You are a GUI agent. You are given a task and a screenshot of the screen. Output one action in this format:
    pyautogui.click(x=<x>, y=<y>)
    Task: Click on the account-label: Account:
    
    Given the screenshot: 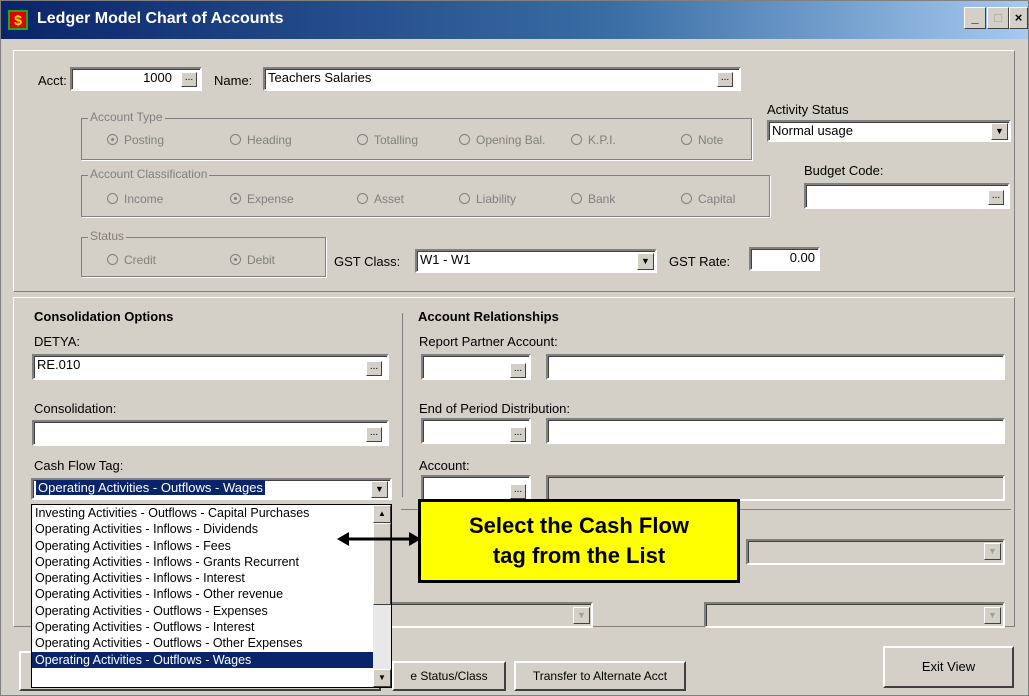 What is the action you would take?
    pyautogui.click(x=444, y=465)
    